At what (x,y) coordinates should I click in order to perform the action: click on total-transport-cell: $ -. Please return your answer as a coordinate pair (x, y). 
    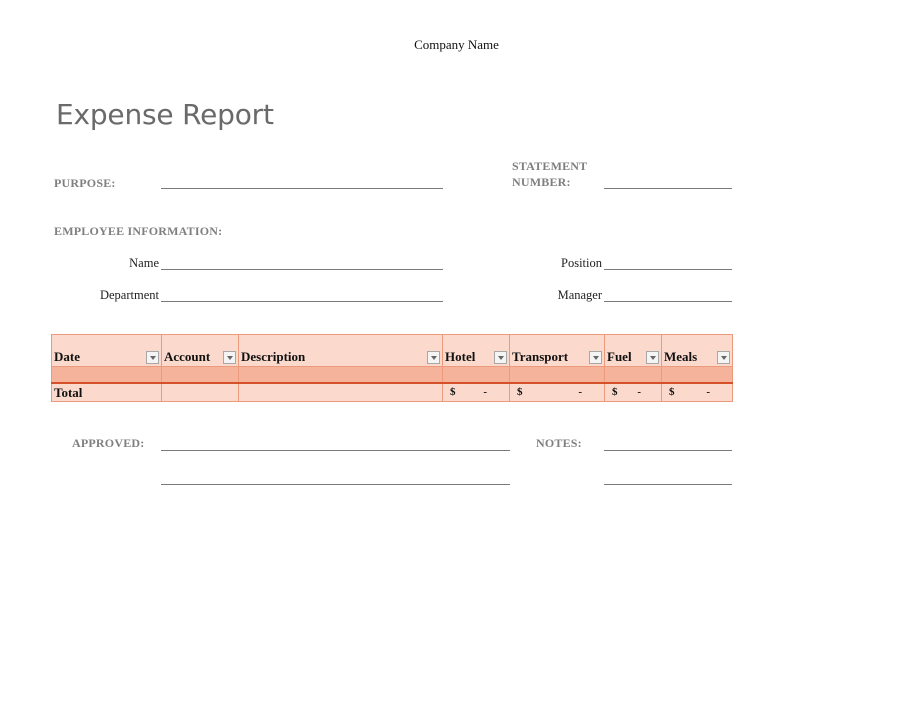
    Looking at the image, I should click on (557, 392).